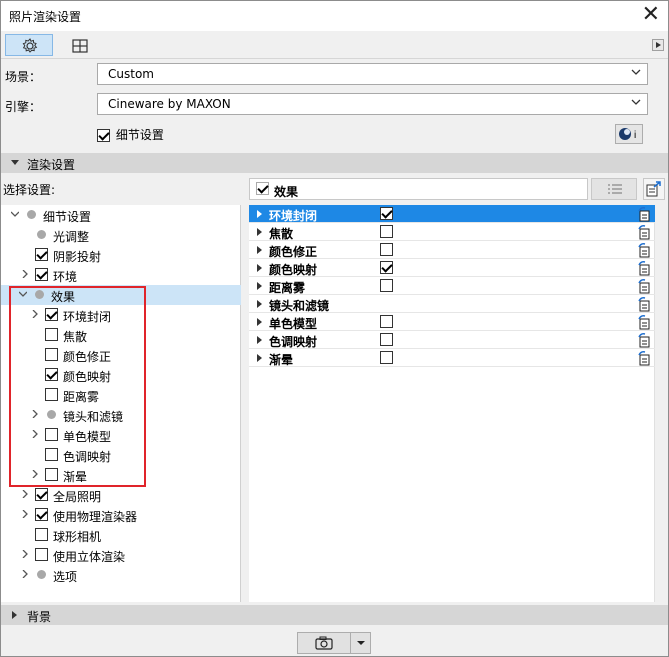 Image resolution: width=669 pixels, height=657 pixels. What do you see at coordinates (121, 495) in the screenshot?
I see `tree-item: 全局照明` at bounding box center [121, 495].